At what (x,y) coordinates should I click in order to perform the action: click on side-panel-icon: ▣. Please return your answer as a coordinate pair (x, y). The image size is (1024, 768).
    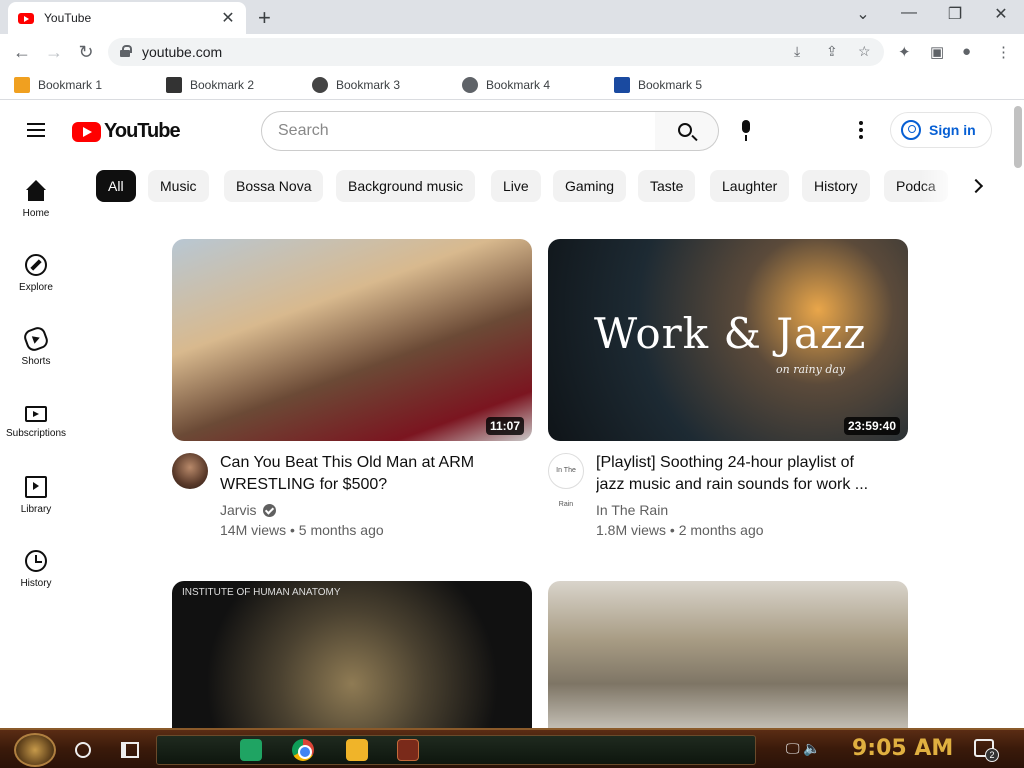
    Looking at the image, I should click on (937, 52).